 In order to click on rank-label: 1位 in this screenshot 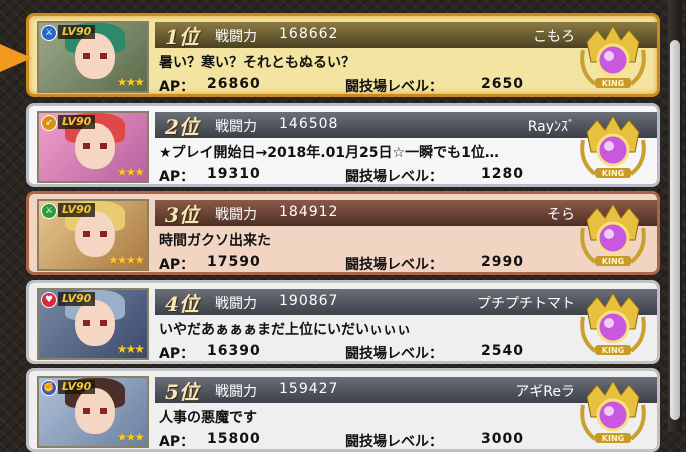, I will do `click(182, 37)`.